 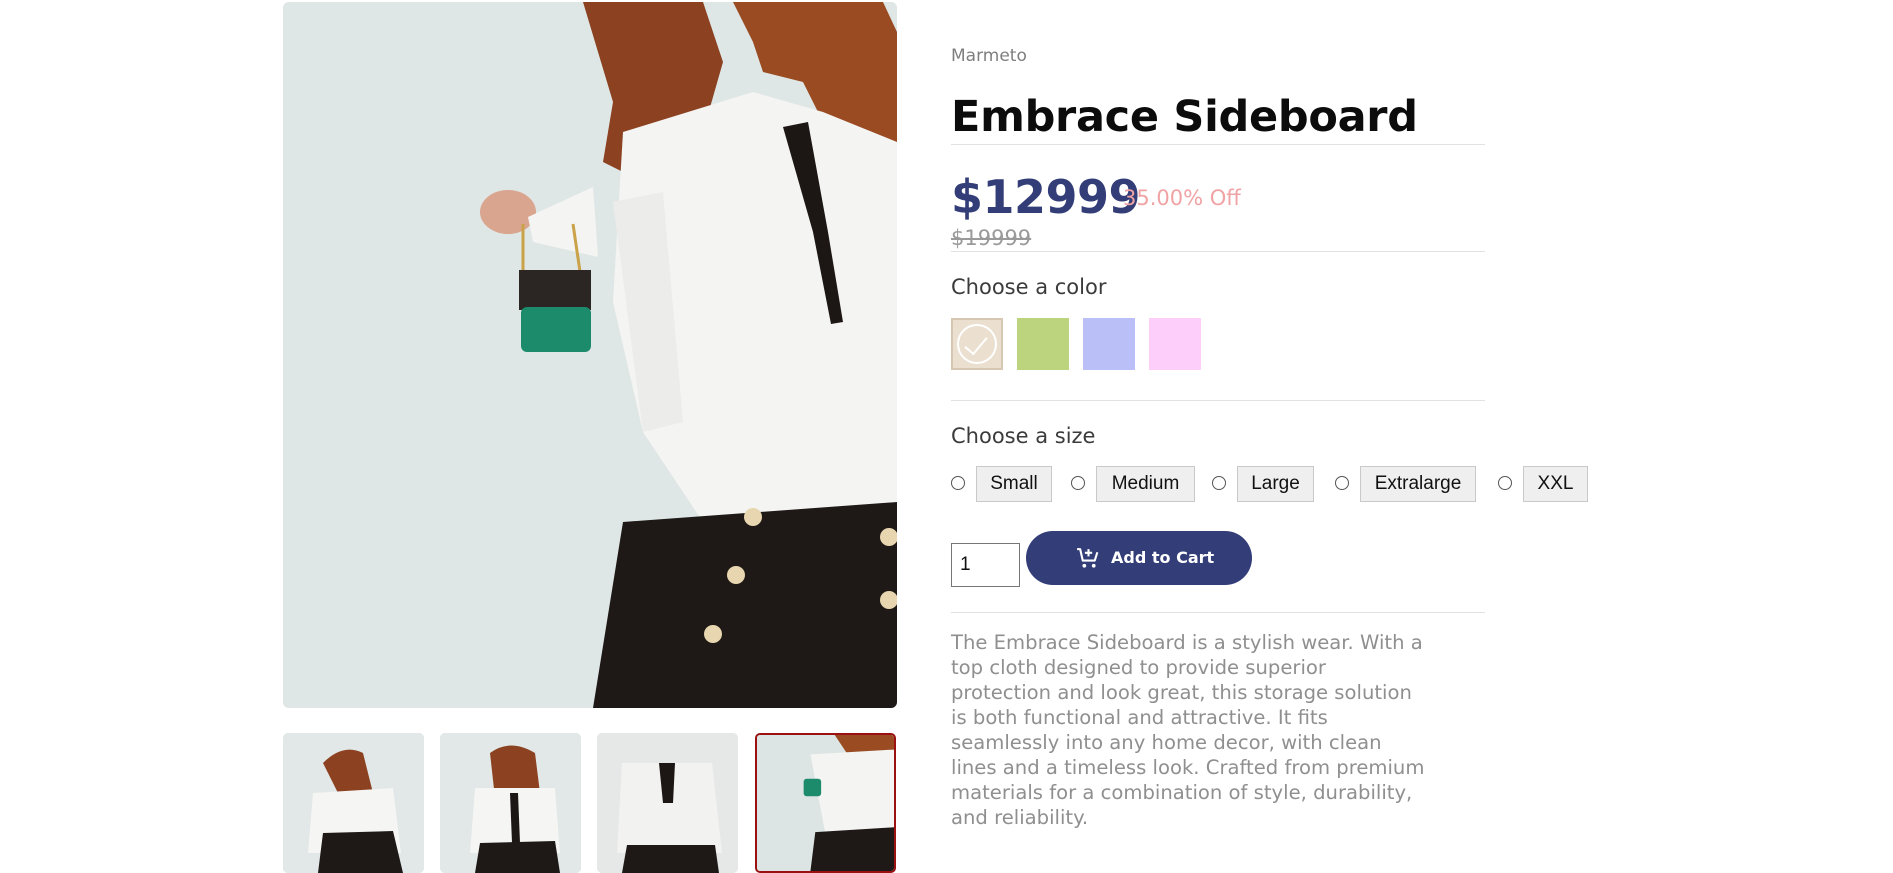 I want to click on color-swatch-beige, so click(x=977, y=344).